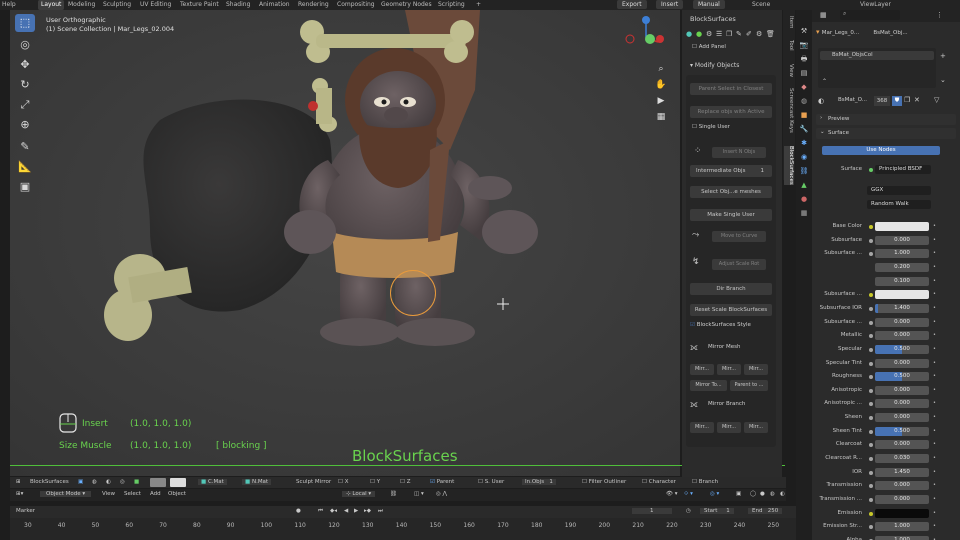  What do you see at coordinates (731, 215) in the screenshot?
I see `make-single-user-button: Make Single User` at bounding box center [731, 215].